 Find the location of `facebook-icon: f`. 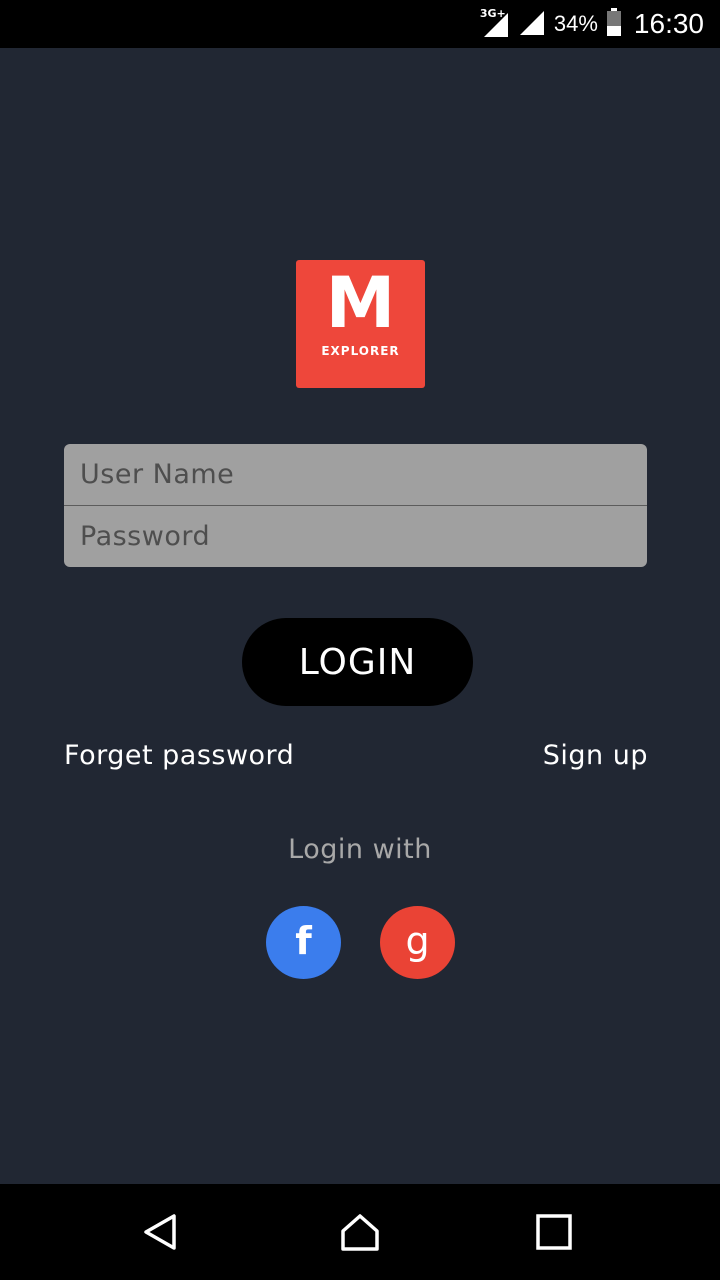

facebook-icon: f is located at coordinates (303, 941).